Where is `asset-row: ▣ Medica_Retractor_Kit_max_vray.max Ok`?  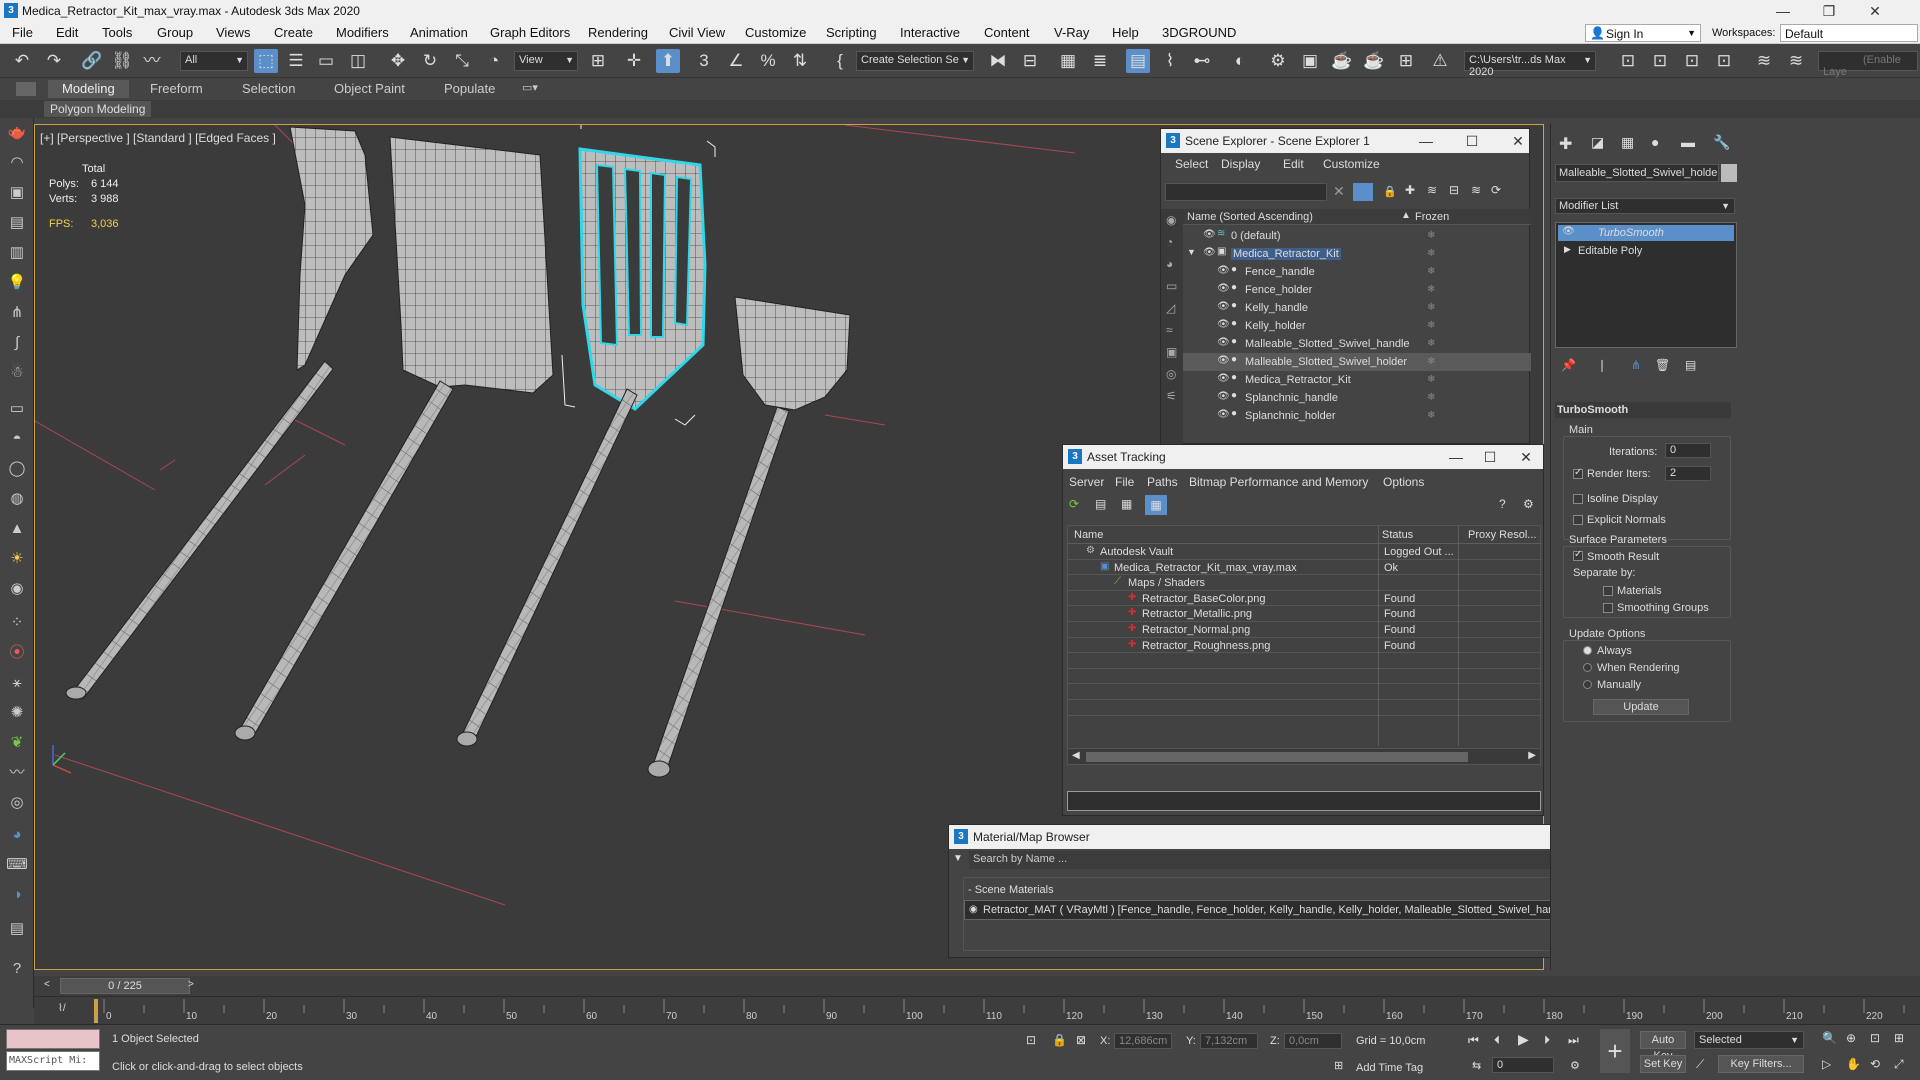 asset-row: ▣ Medica_Retractor_Kit_max_vray.max Ok is located at coordinates (1305, 568).